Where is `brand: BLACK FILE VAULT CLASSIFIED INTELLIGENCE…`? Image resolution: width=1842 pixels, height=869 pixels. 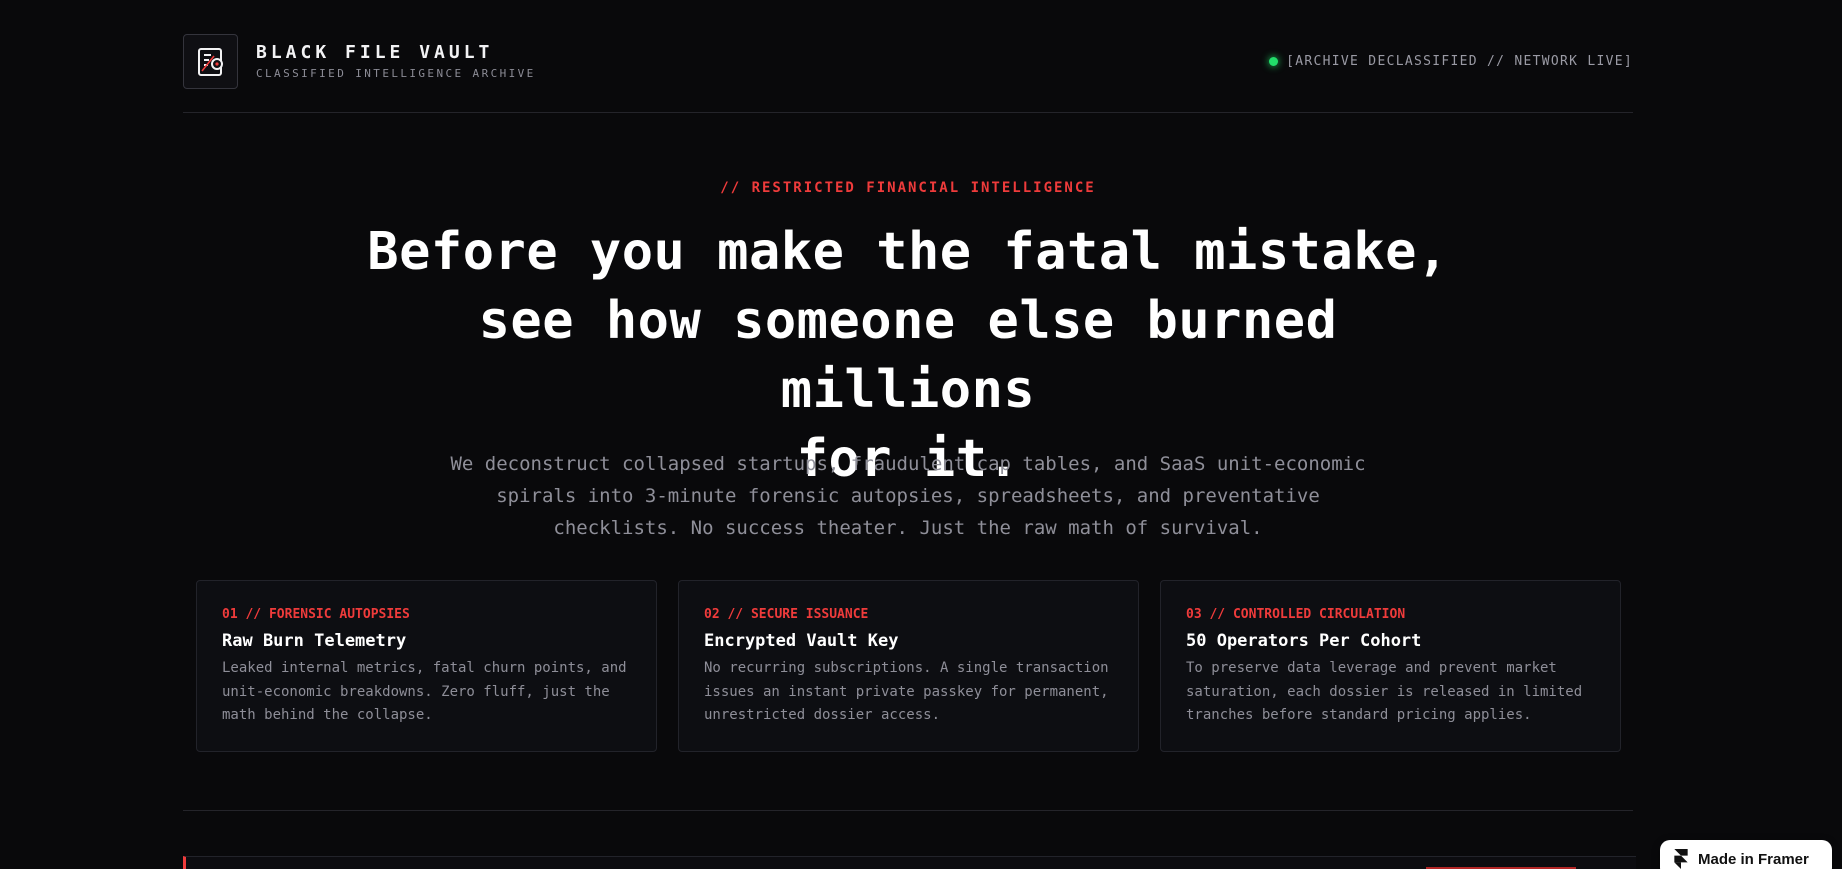
brand: BLACK FILE VAULT CLASSIFIED INTELLIGENCE… is located at coordinates (396, 61).